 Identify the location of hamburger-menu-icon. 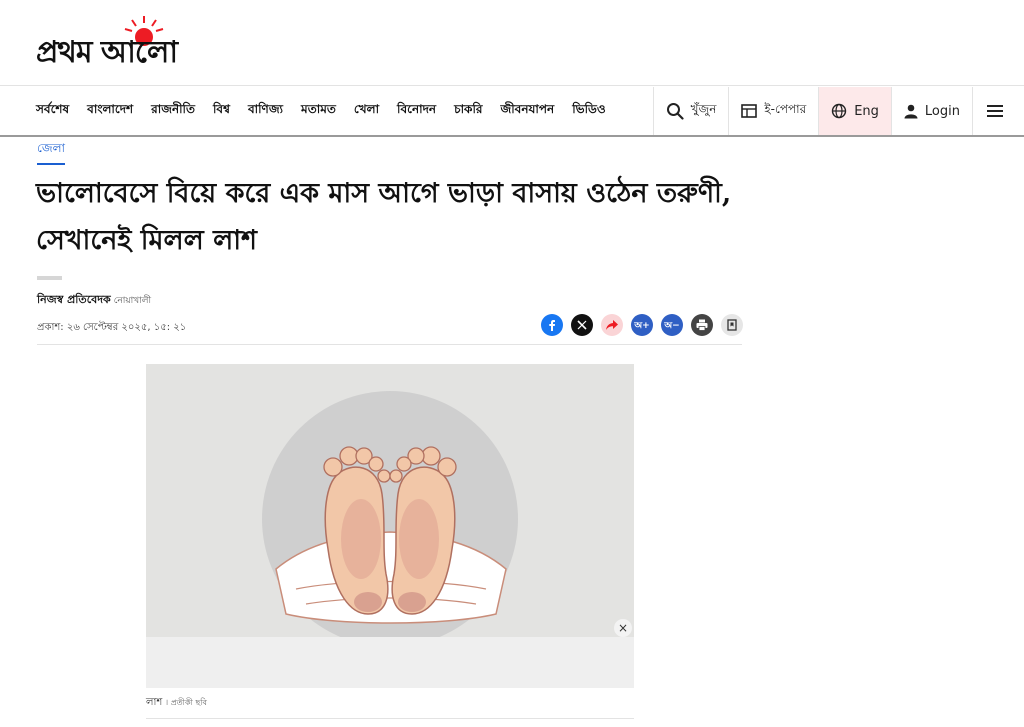
(995, 111).